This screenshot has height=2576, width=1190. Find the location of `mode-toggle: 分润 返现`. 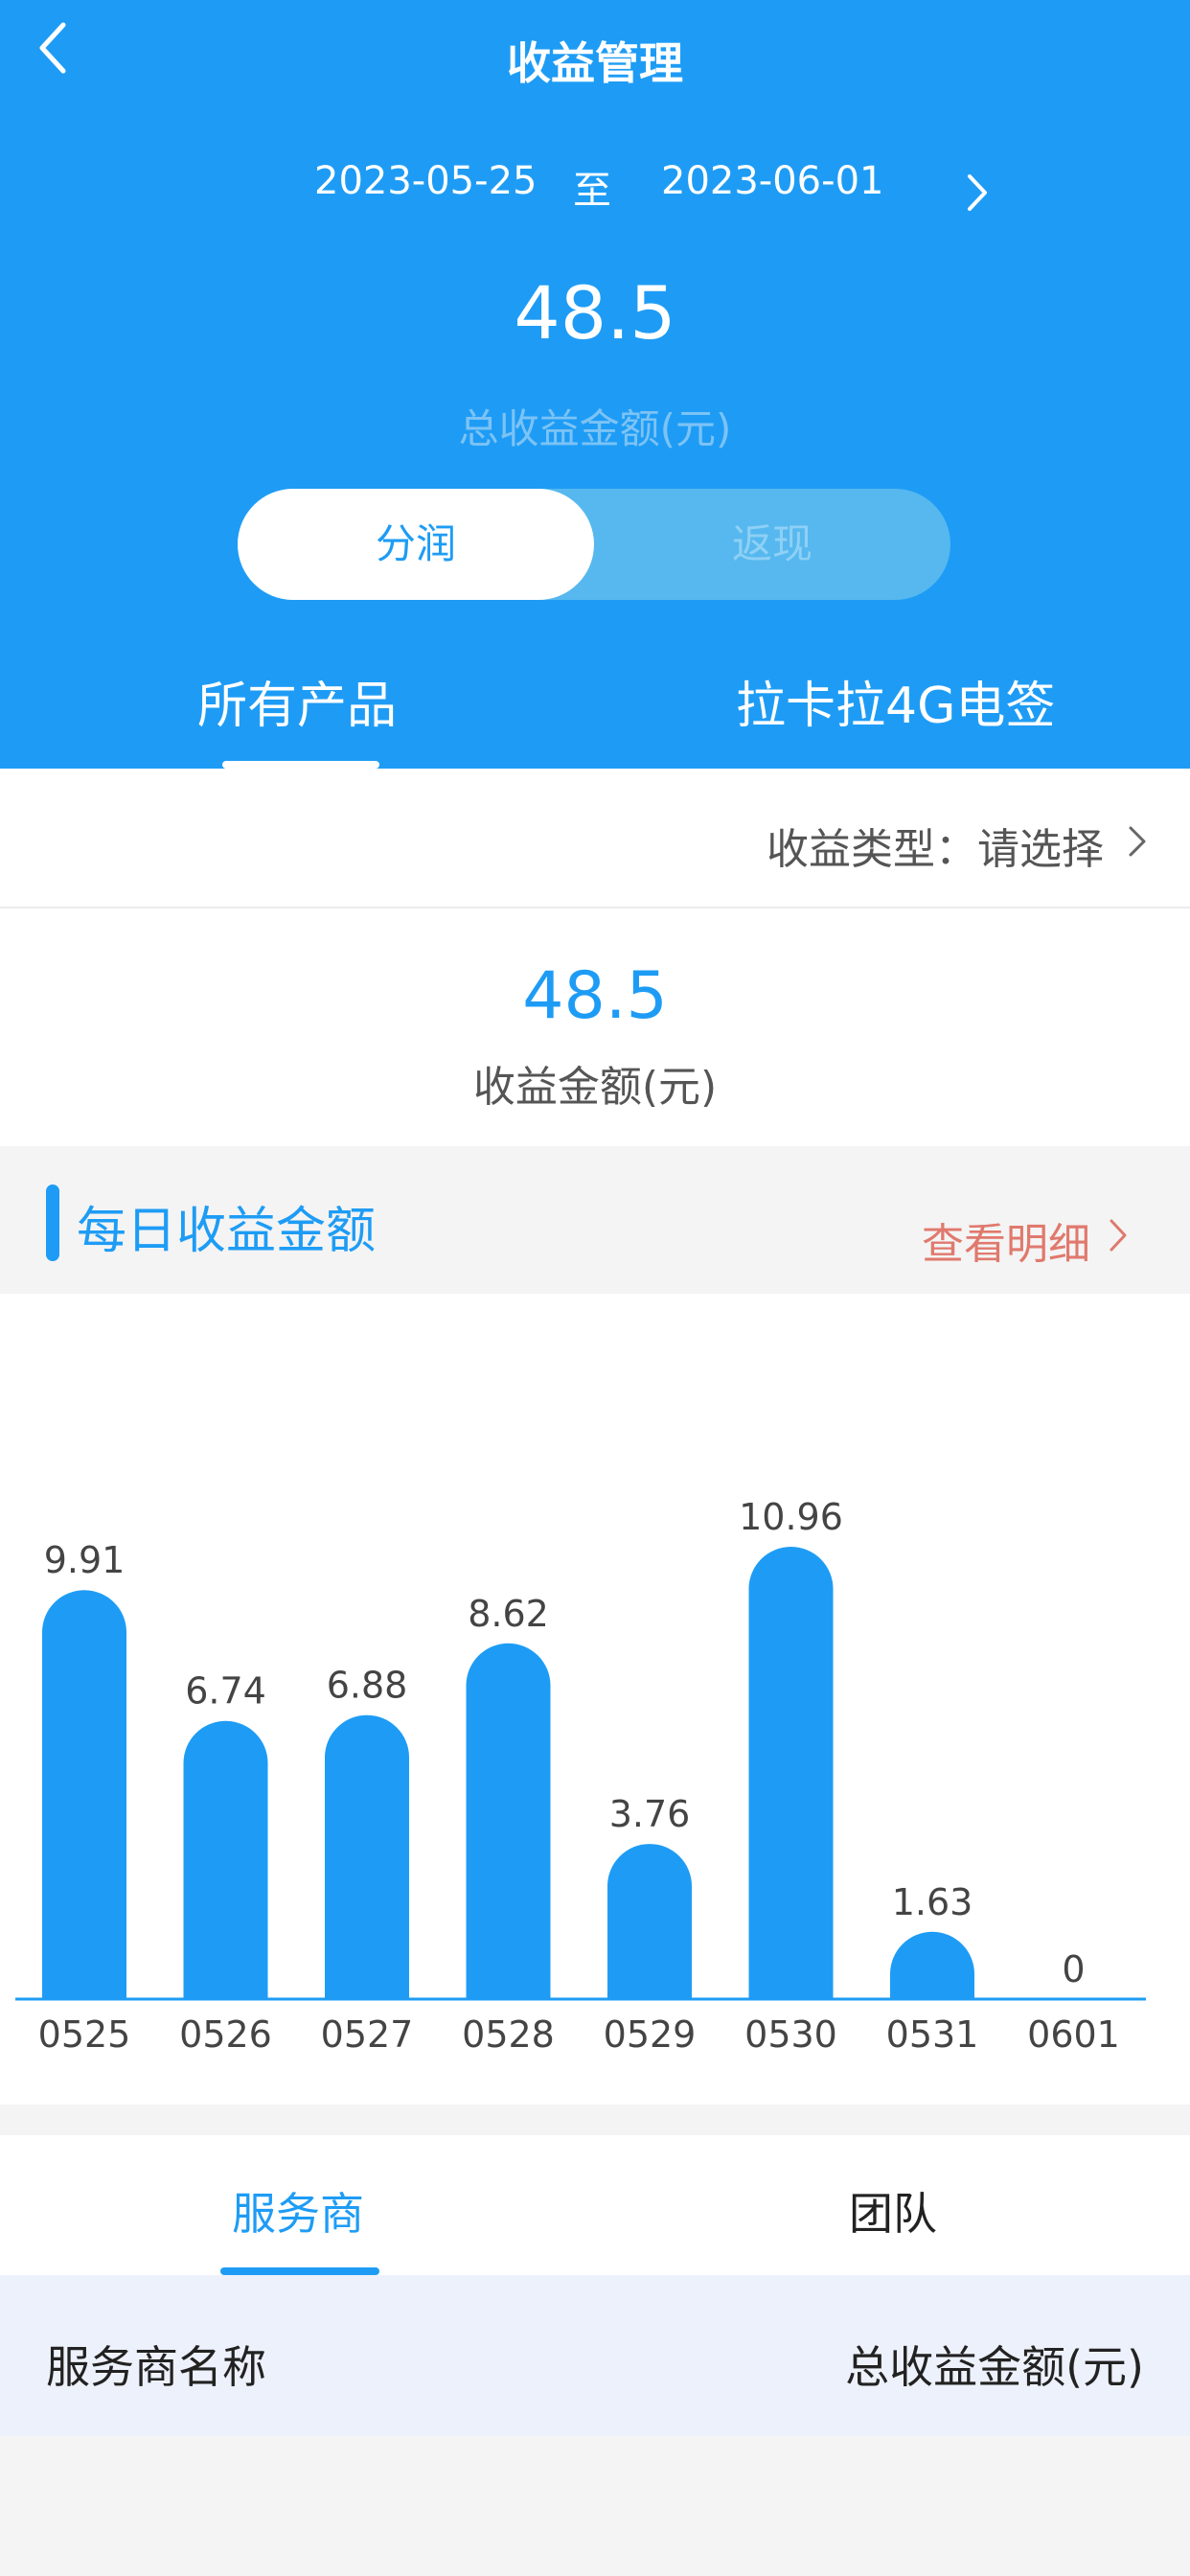

mode-toggle: 分润 返现 is located at coordinates (594, 544).